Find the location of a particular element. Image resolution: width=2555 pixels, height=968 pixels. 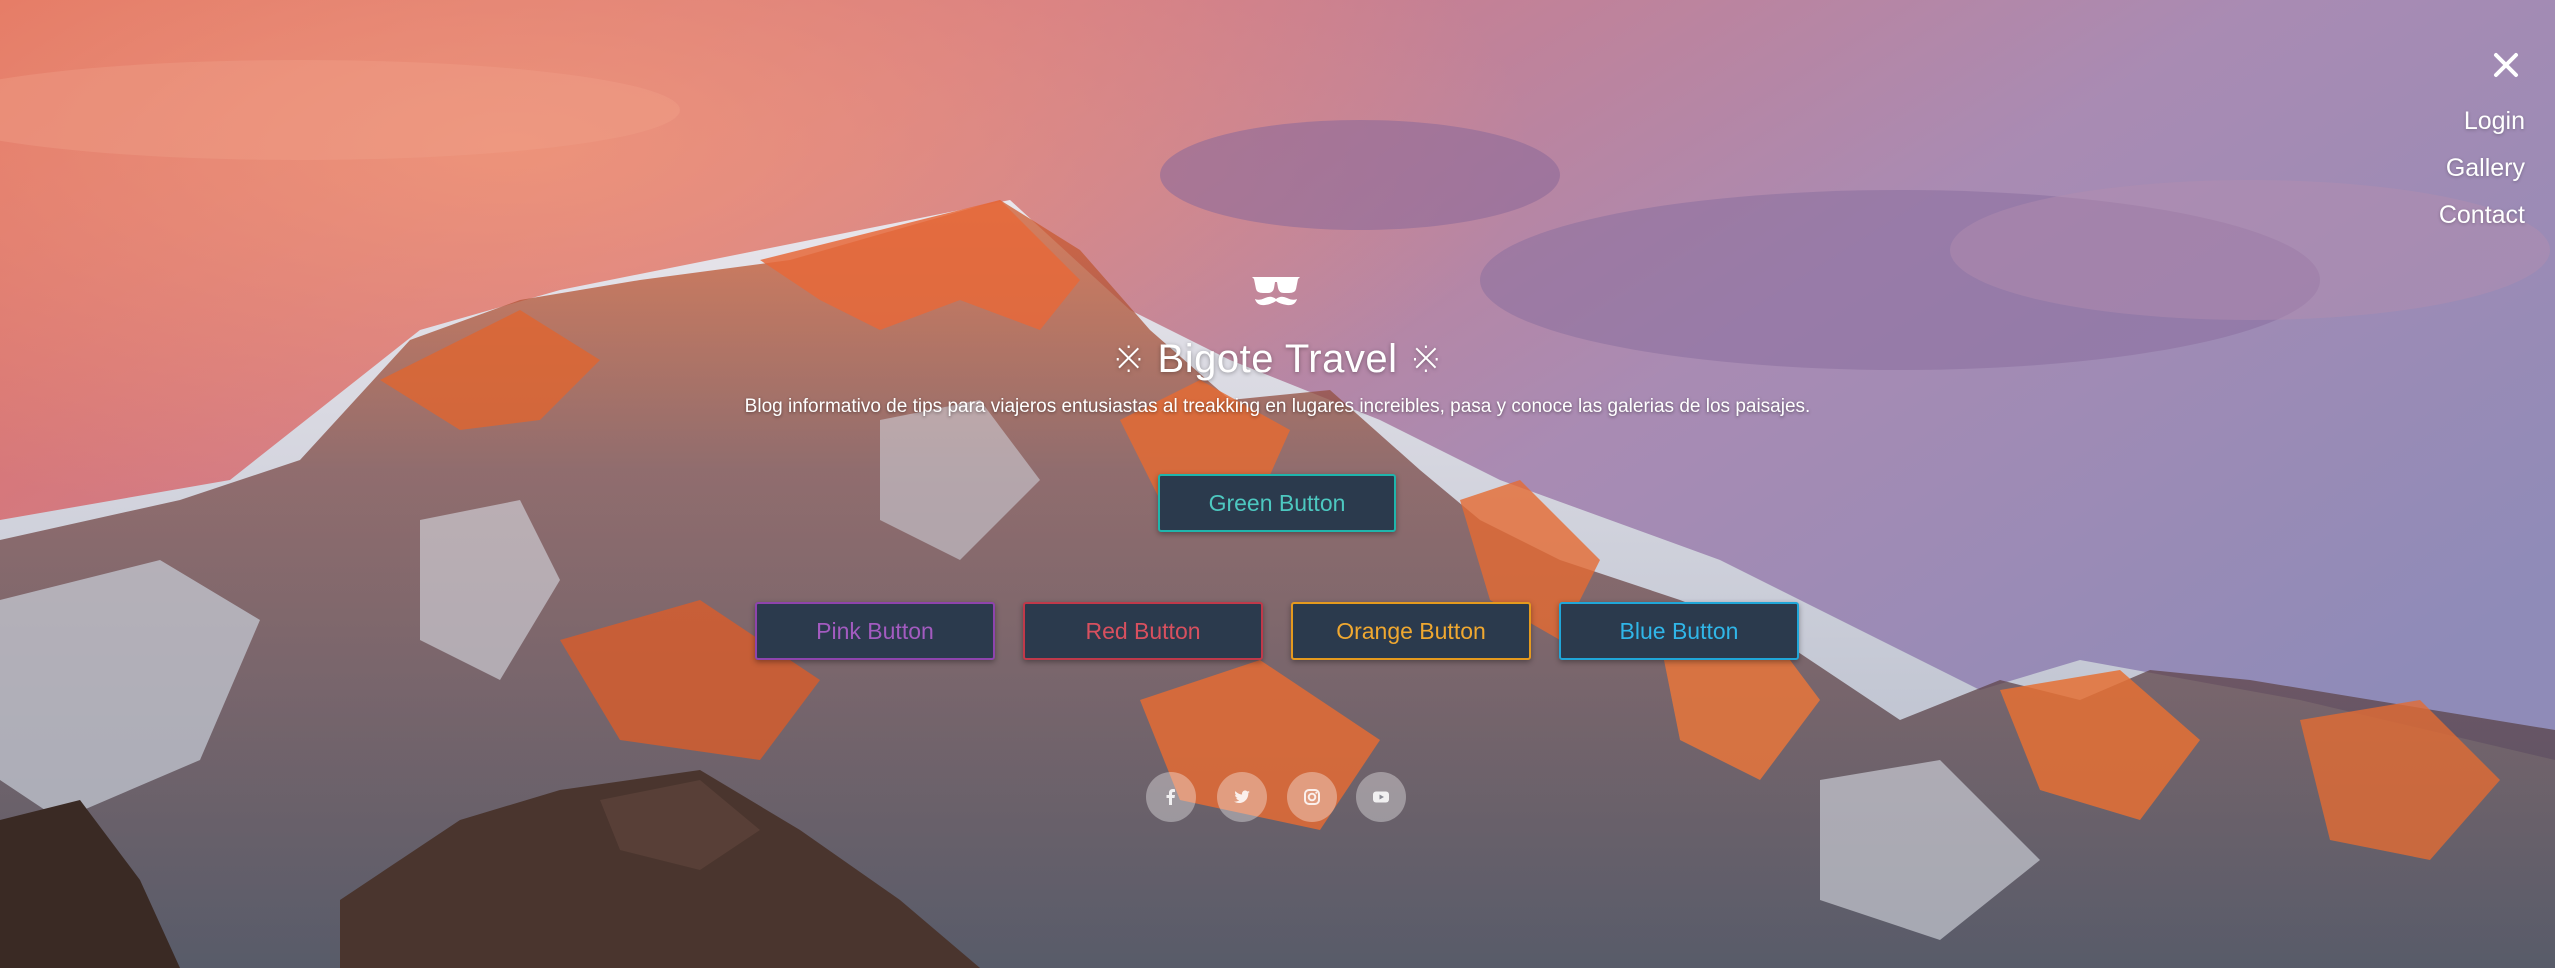

pink-button: Pink Button is located at coordinates (875, 631).